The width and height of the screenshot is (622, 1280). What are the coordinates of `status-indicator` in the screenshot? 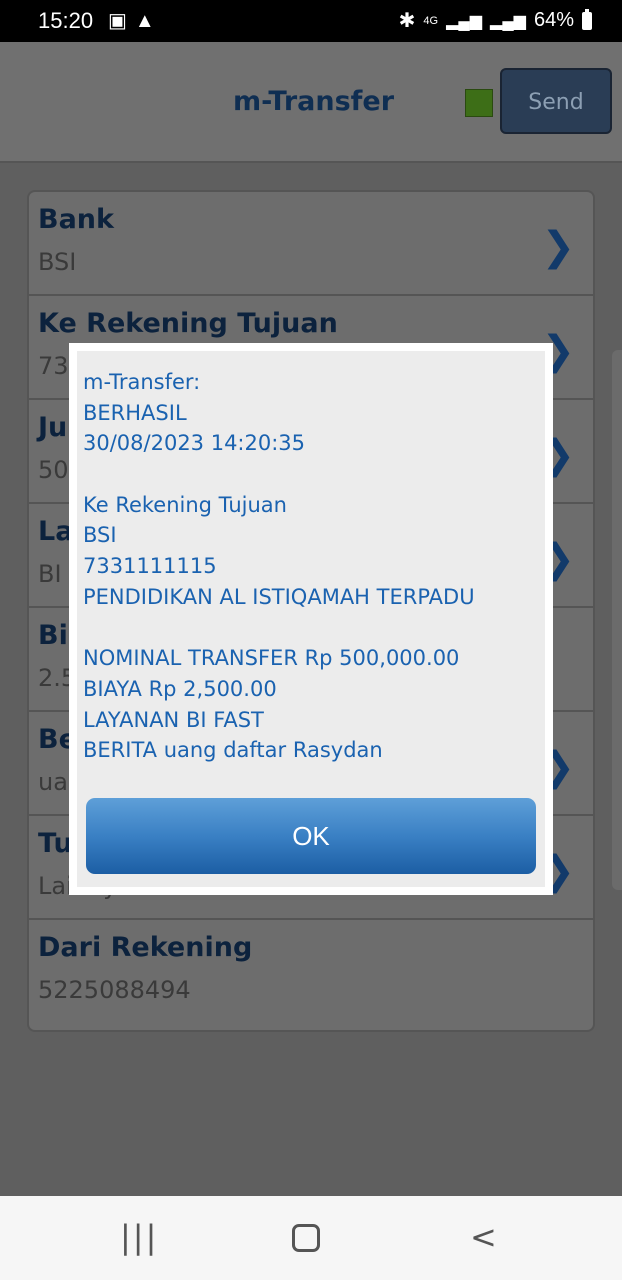 It's located at (479, 103).